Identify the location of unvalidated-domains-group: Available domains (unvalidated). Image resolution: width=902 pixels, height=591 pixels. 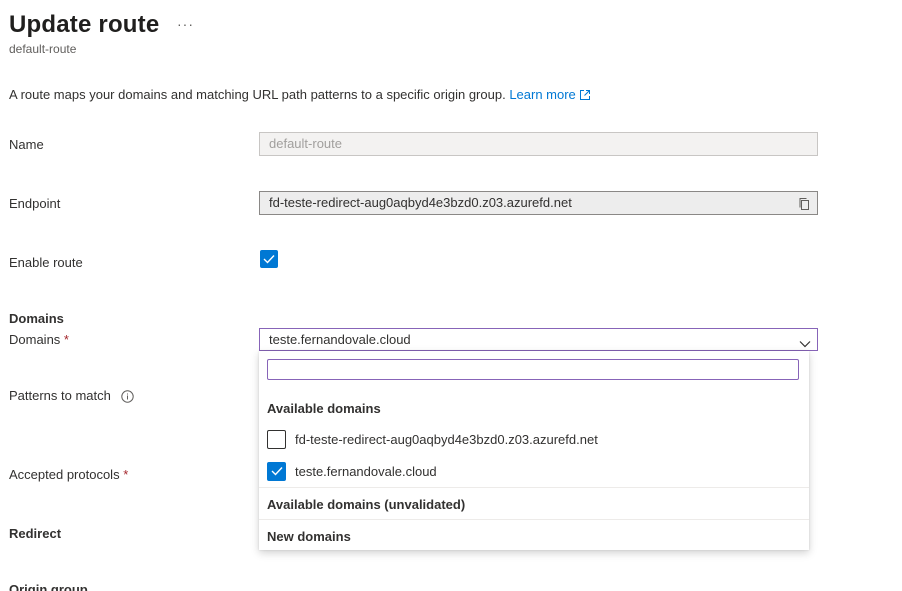
(366, 504).